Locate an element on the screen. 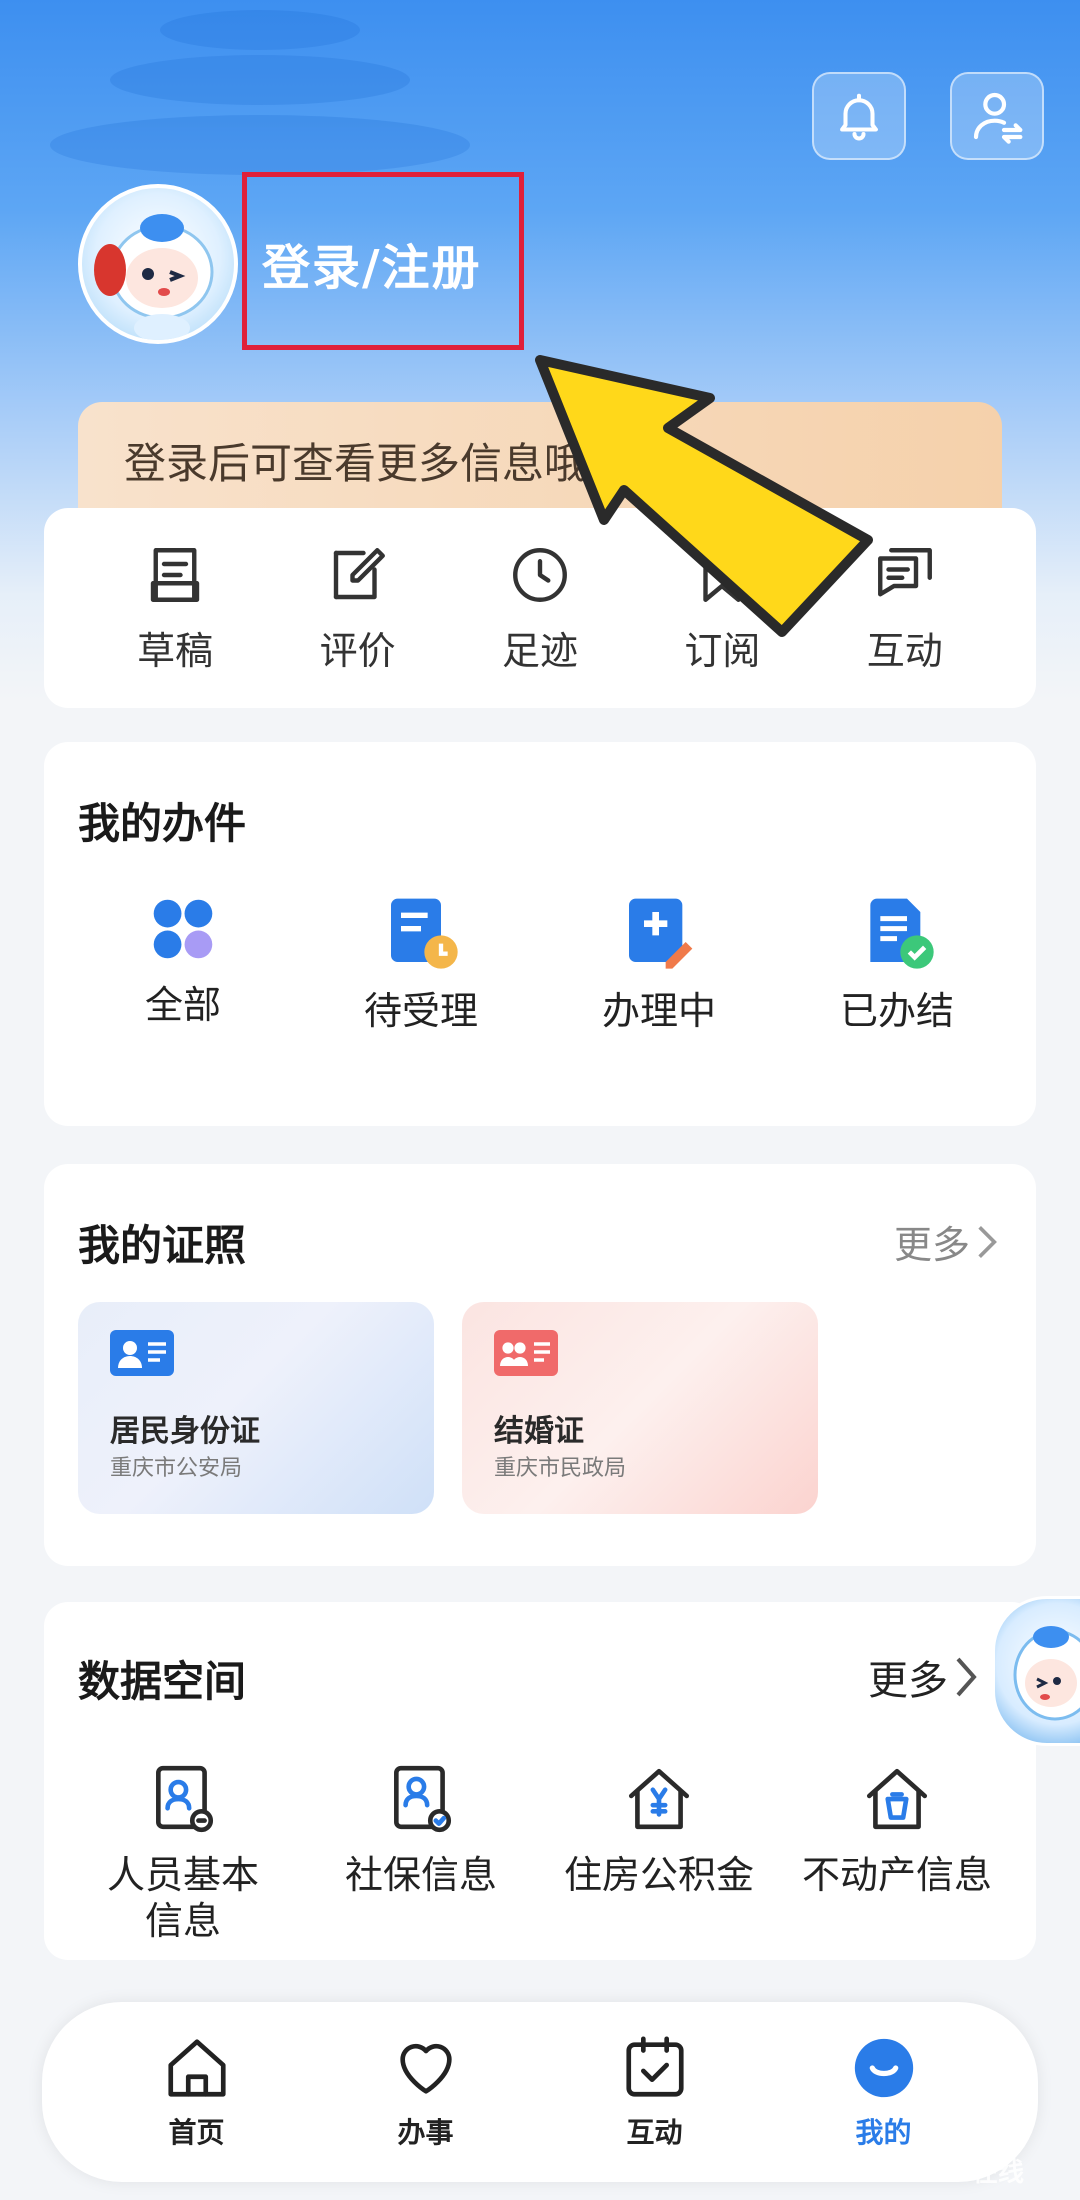 This screenshot has height=2200, width=1080. my-cases-grid: 全部 待受理 办理中 已办结 is located at coordinates (540, 963).